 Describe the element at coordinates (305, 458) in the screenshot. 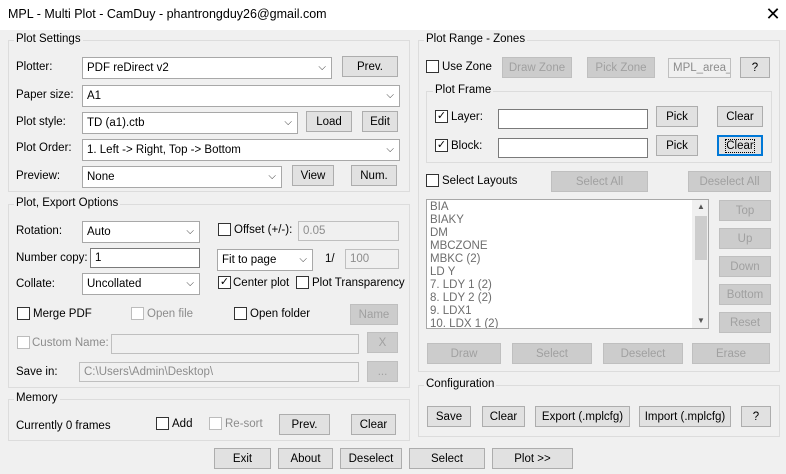

I see `about-button: About` at that location.